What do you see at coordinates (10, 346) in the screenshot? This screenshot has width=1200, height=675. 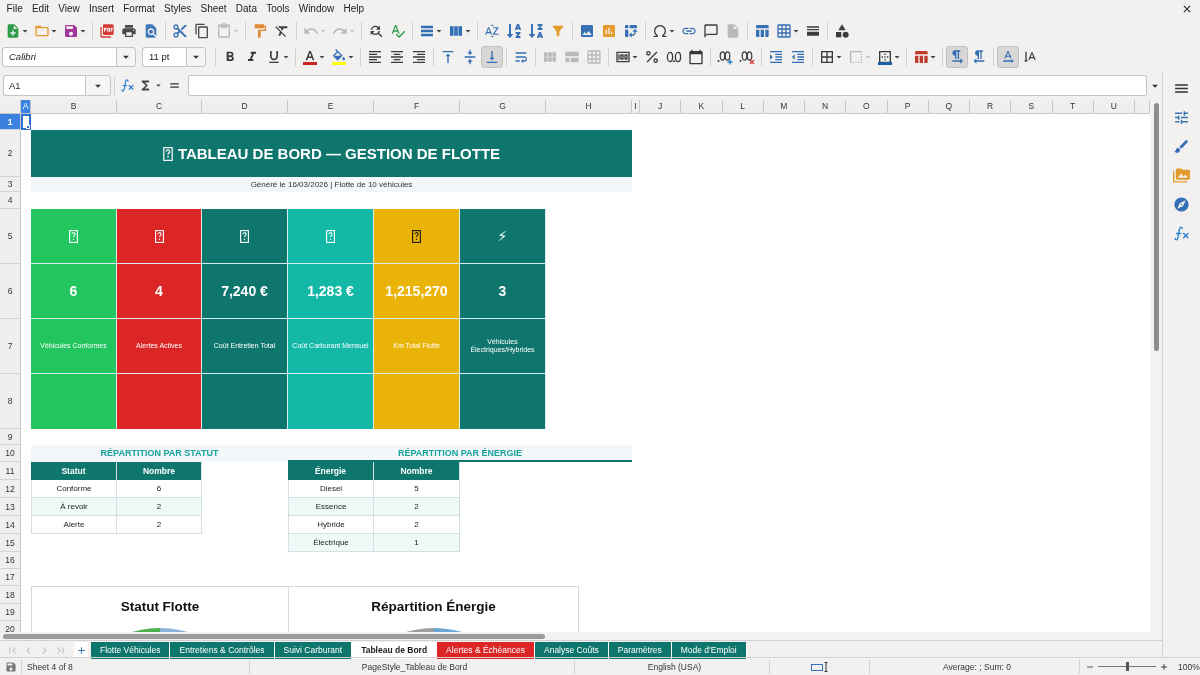 I see `row-header: 7` at bounding box center [10, 346].